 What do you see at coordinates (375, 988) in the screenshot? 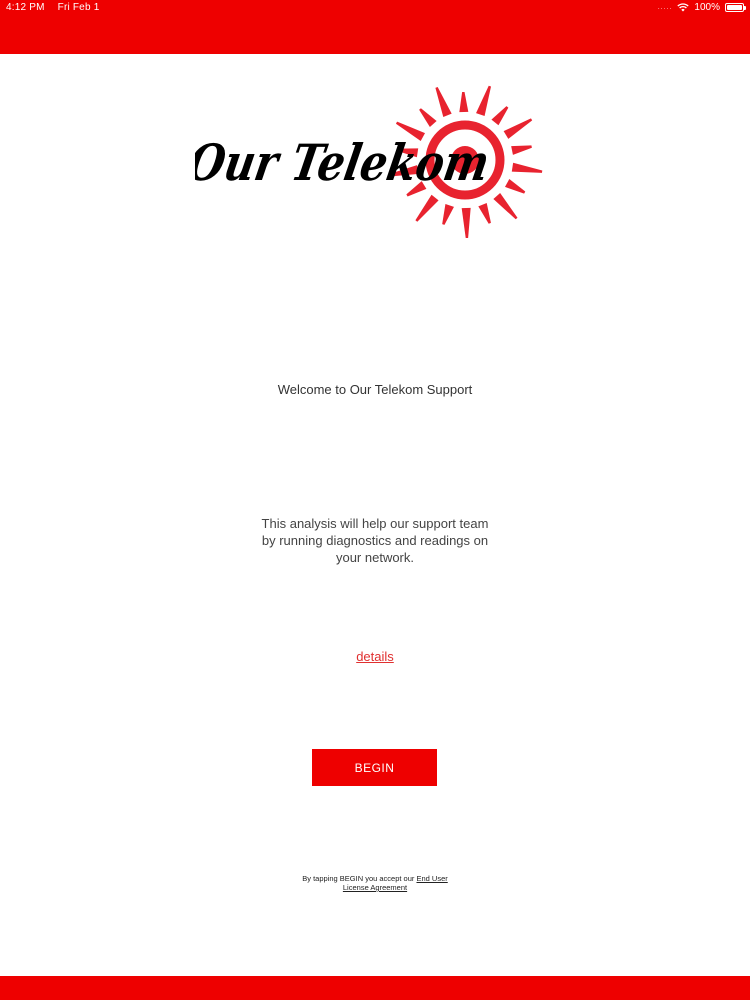
I see `bottom-bar` at bounding box center [375, 988].